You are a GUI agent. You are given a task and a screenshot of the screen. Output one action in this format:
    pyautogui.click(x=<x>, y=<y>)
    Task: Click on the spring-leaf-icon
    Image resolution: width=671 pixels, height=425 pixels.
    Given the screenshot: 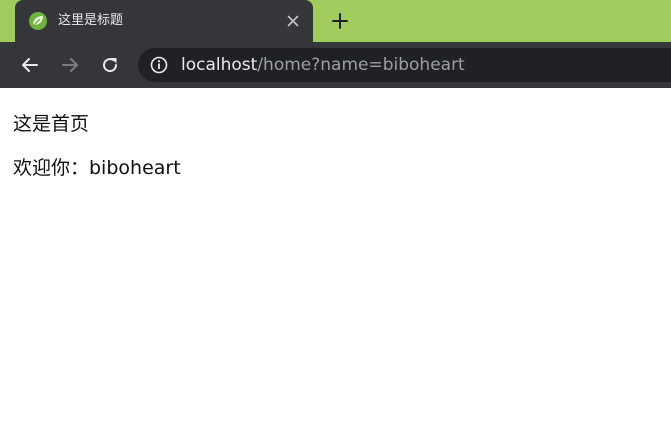 What is the action you would take?
    pyautogui.click(x=38, y=21)
    